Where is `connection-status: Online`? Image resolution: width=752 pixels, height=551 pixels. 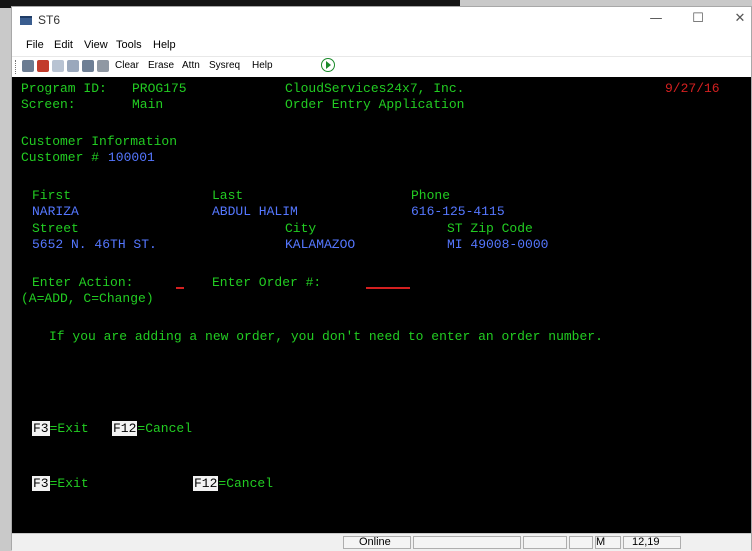 connection-status: Online is located at coordinates (375, 542).